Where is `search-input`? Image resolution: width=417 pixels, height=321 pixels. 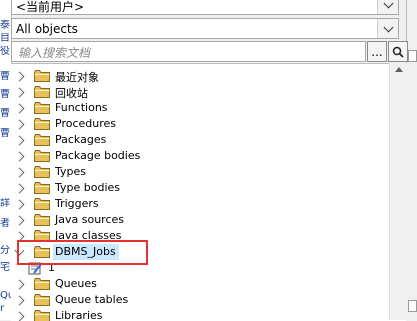 search-input is located at coordinates (188, 52).